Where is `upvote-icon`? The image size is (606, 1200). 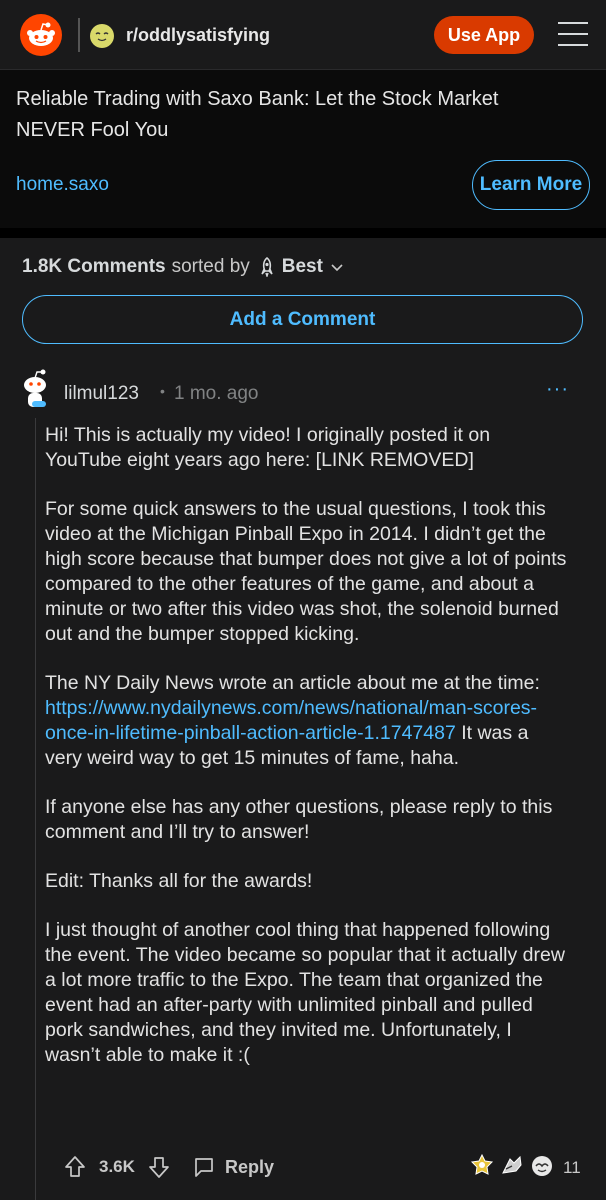 upvote-icon is located at coordinates (75, 1167).